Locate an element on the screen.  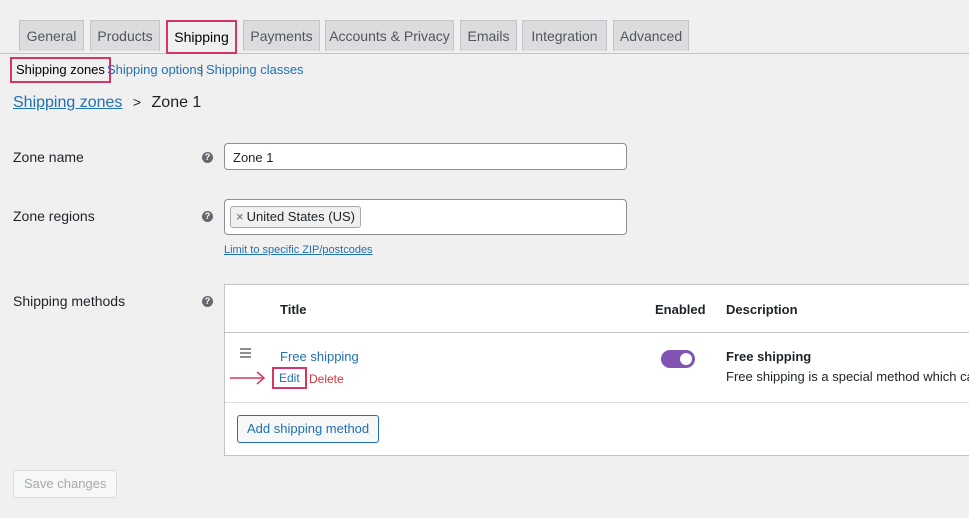
column-title: Title is located at coordinates (293, 309).